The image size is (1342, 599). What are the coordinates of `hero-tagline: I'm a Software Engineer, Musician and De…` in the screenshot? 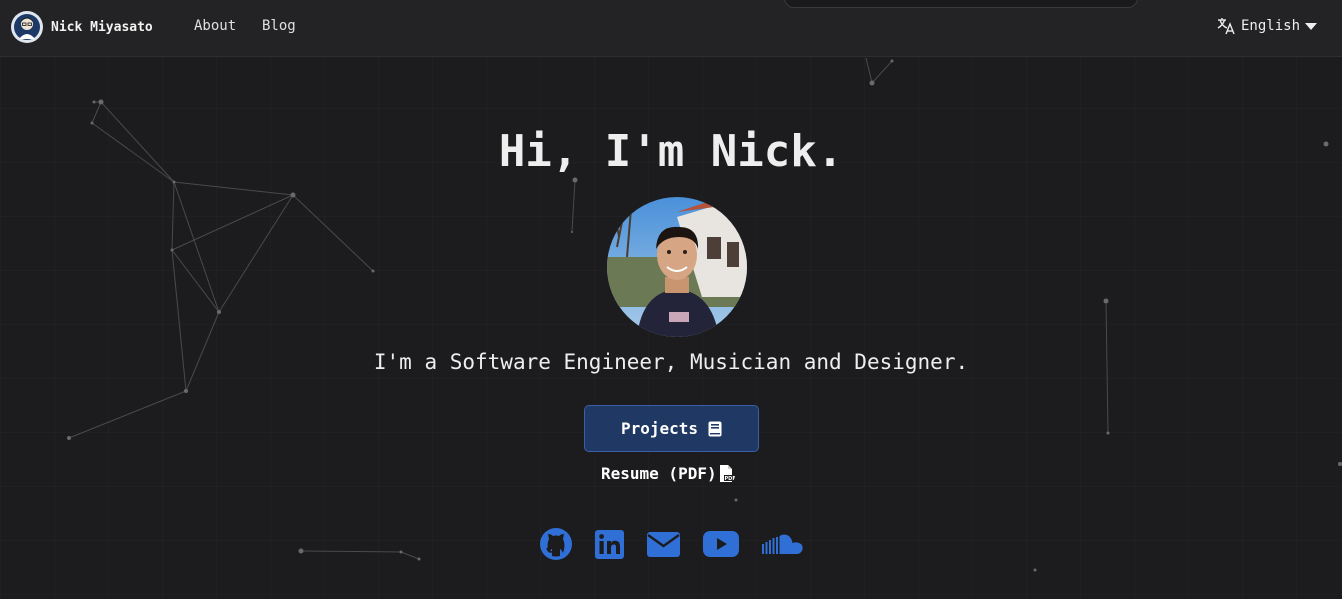 It's located at (671, 362).